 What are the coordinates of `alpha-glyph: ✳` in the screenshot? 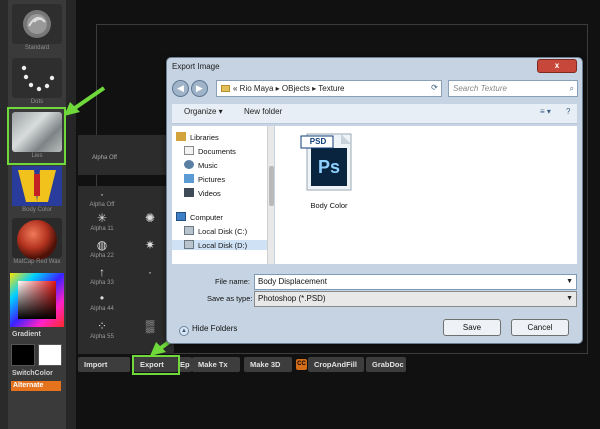 It's located at (102, 218).